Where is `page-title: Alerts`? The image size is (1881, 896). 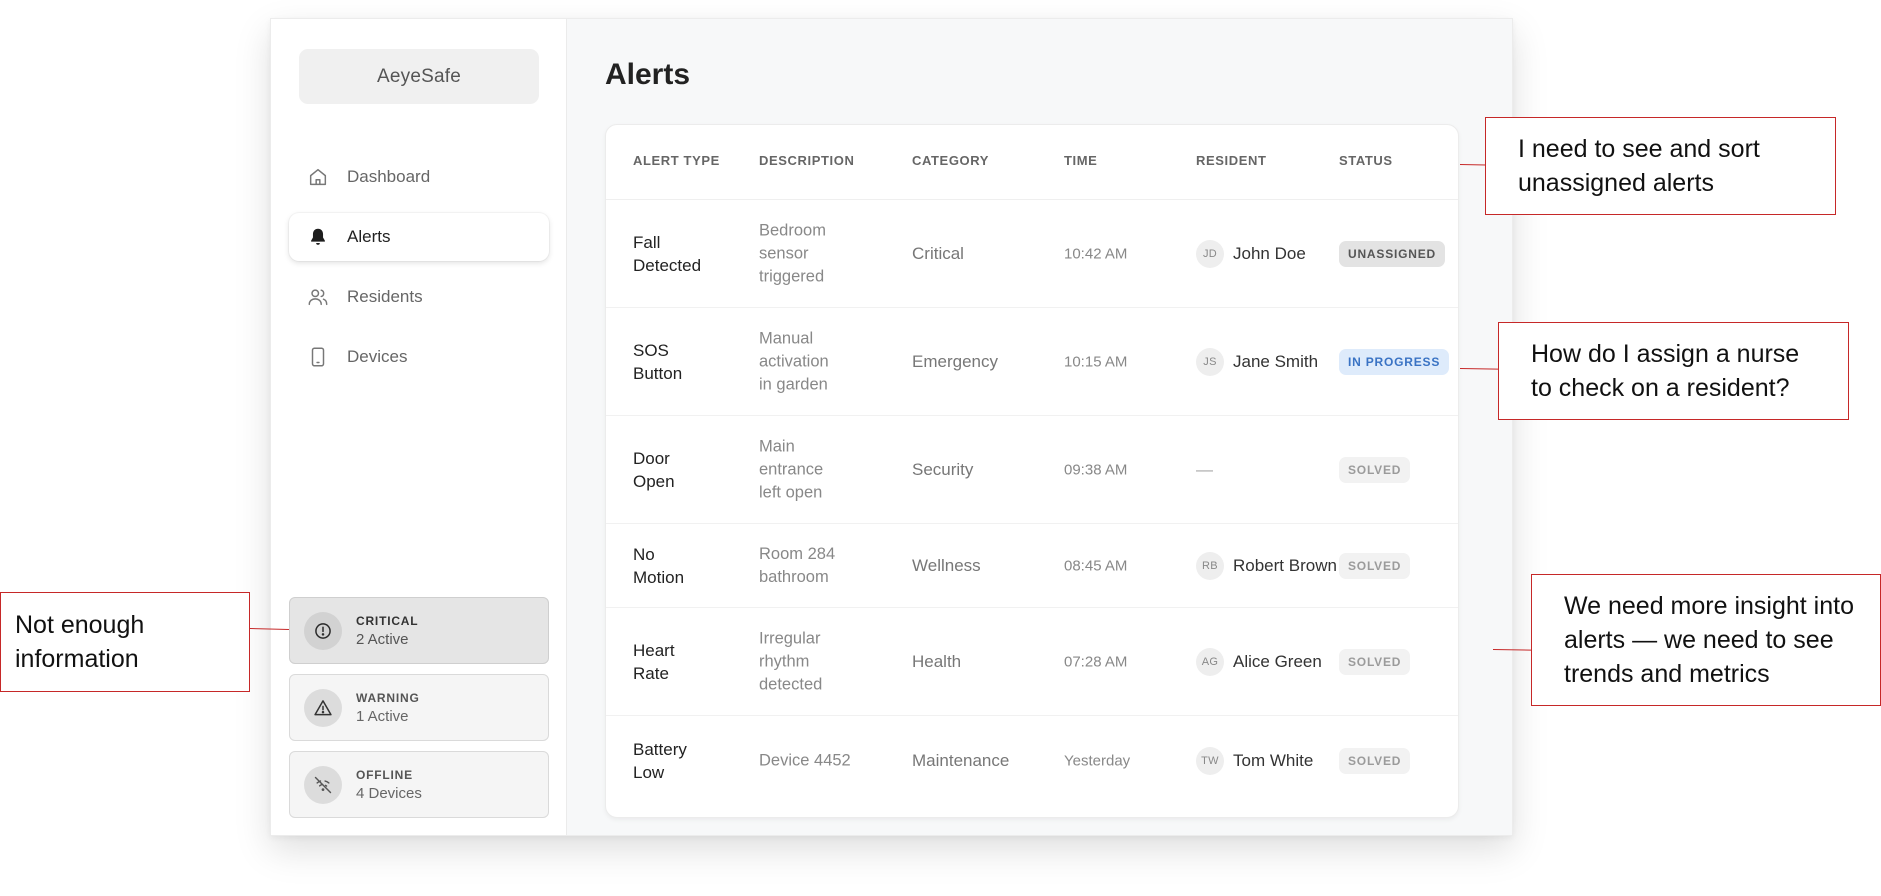 page-title: Alerts is located at coordinates (648, 74).